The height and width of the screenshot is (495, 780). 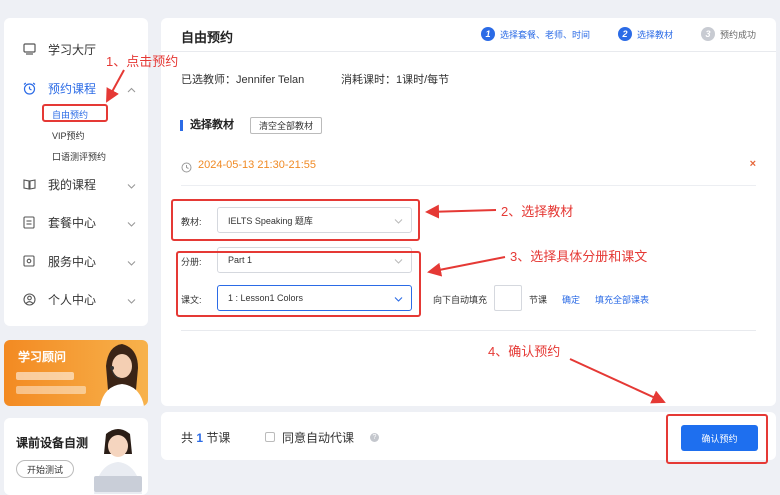 What do you see at coordinates (571, 299) in the screenshot?
I see `confirm-fill-link: 确定` at bounding box center [571, 299].